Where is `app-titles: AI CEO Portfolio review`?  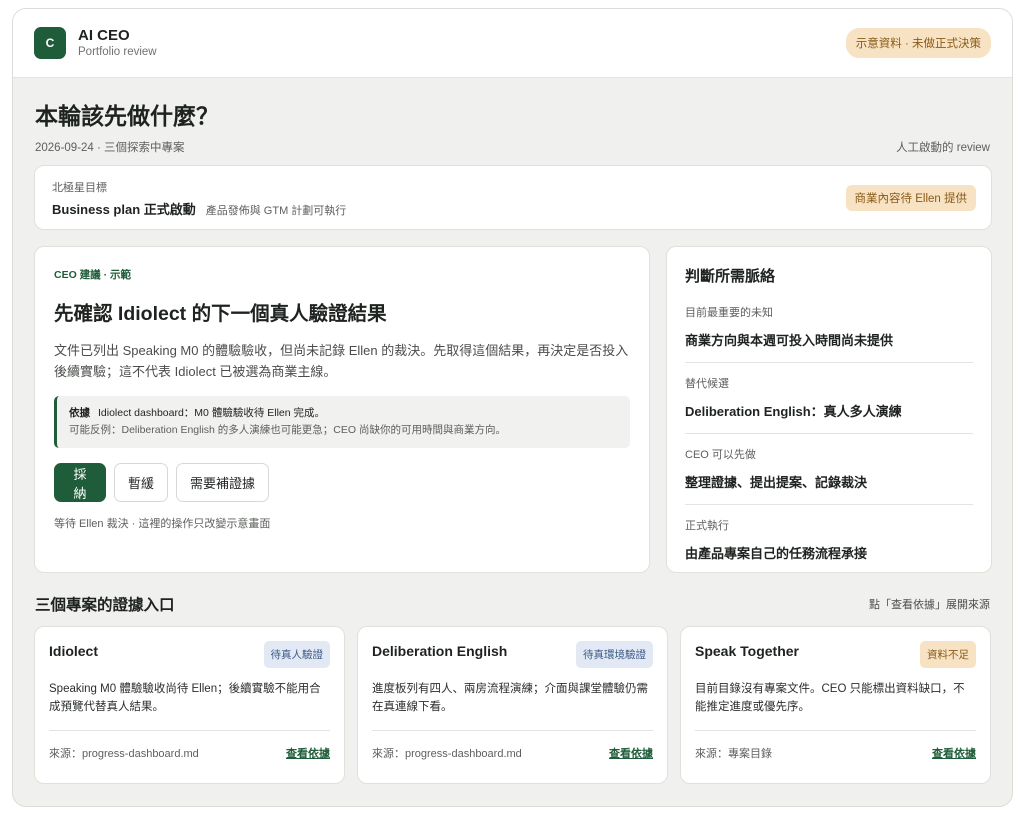 app-titles: AI CEO Portfolio review is located at coordinates (117, 43).